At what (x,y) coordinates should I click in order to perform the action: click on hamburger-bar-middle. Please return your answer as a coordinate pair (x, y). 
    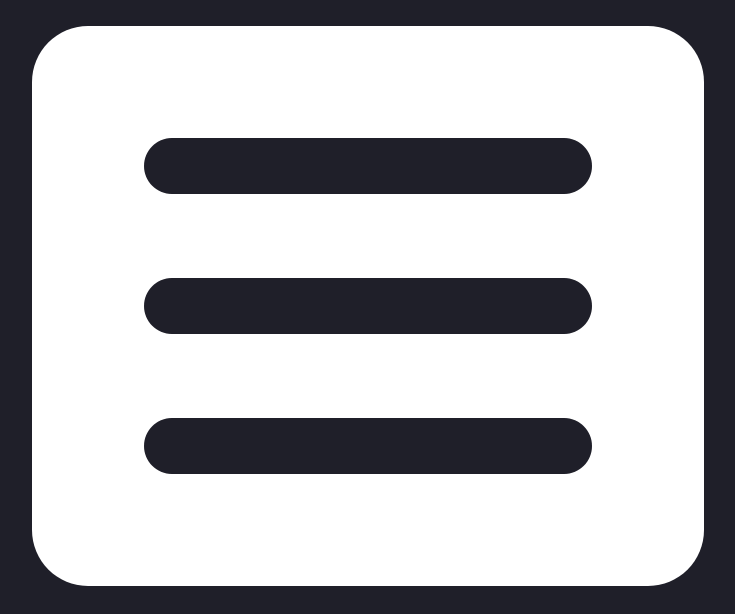
    Looking at the image, I should click on (368, 306).